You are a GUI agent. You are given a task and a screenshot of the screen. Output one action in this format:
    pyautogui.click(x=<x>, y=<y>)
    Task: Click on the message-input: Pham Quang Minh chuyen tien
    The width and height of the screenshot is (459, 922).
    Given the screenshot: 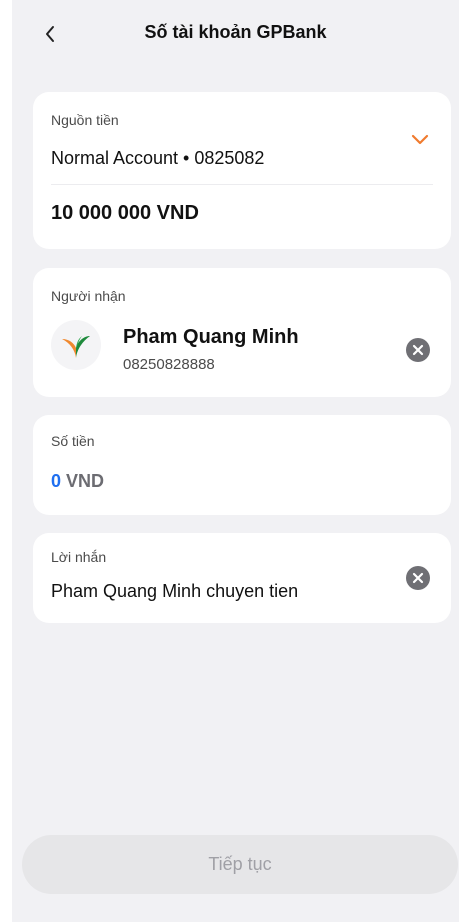 What is the action you would take?
    pyautogui.click(x=174, y=591)
    